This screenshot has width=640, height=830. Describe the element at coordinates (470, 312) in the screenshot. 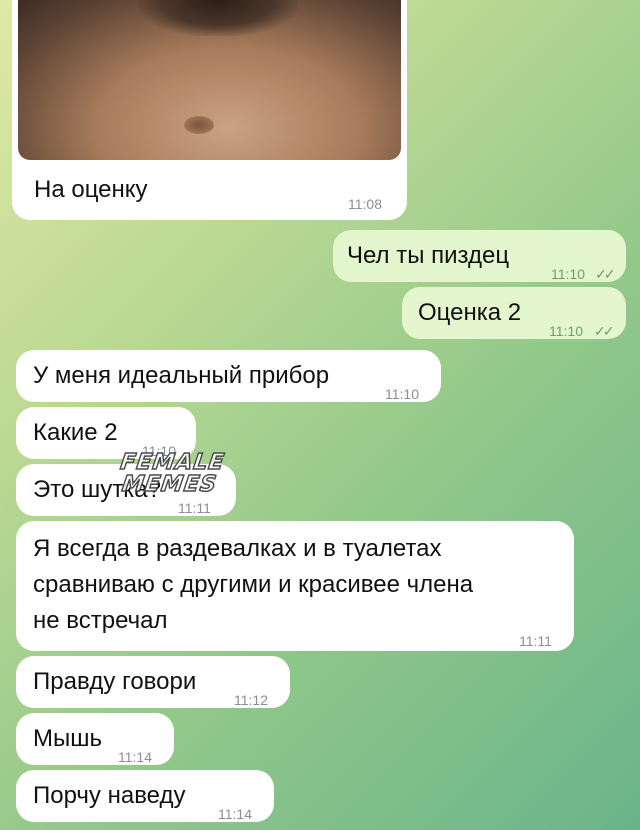

I see `message-text: Оценка 2` at that location.